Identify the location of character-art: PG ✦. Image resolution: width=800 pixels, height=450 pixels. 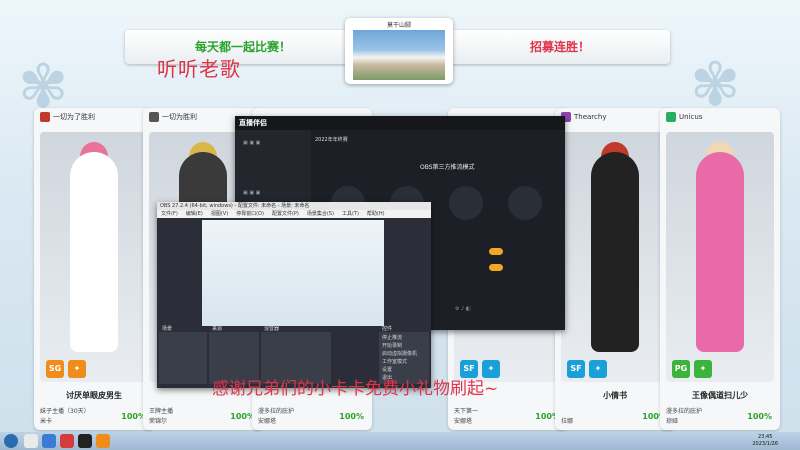
(720, 257).